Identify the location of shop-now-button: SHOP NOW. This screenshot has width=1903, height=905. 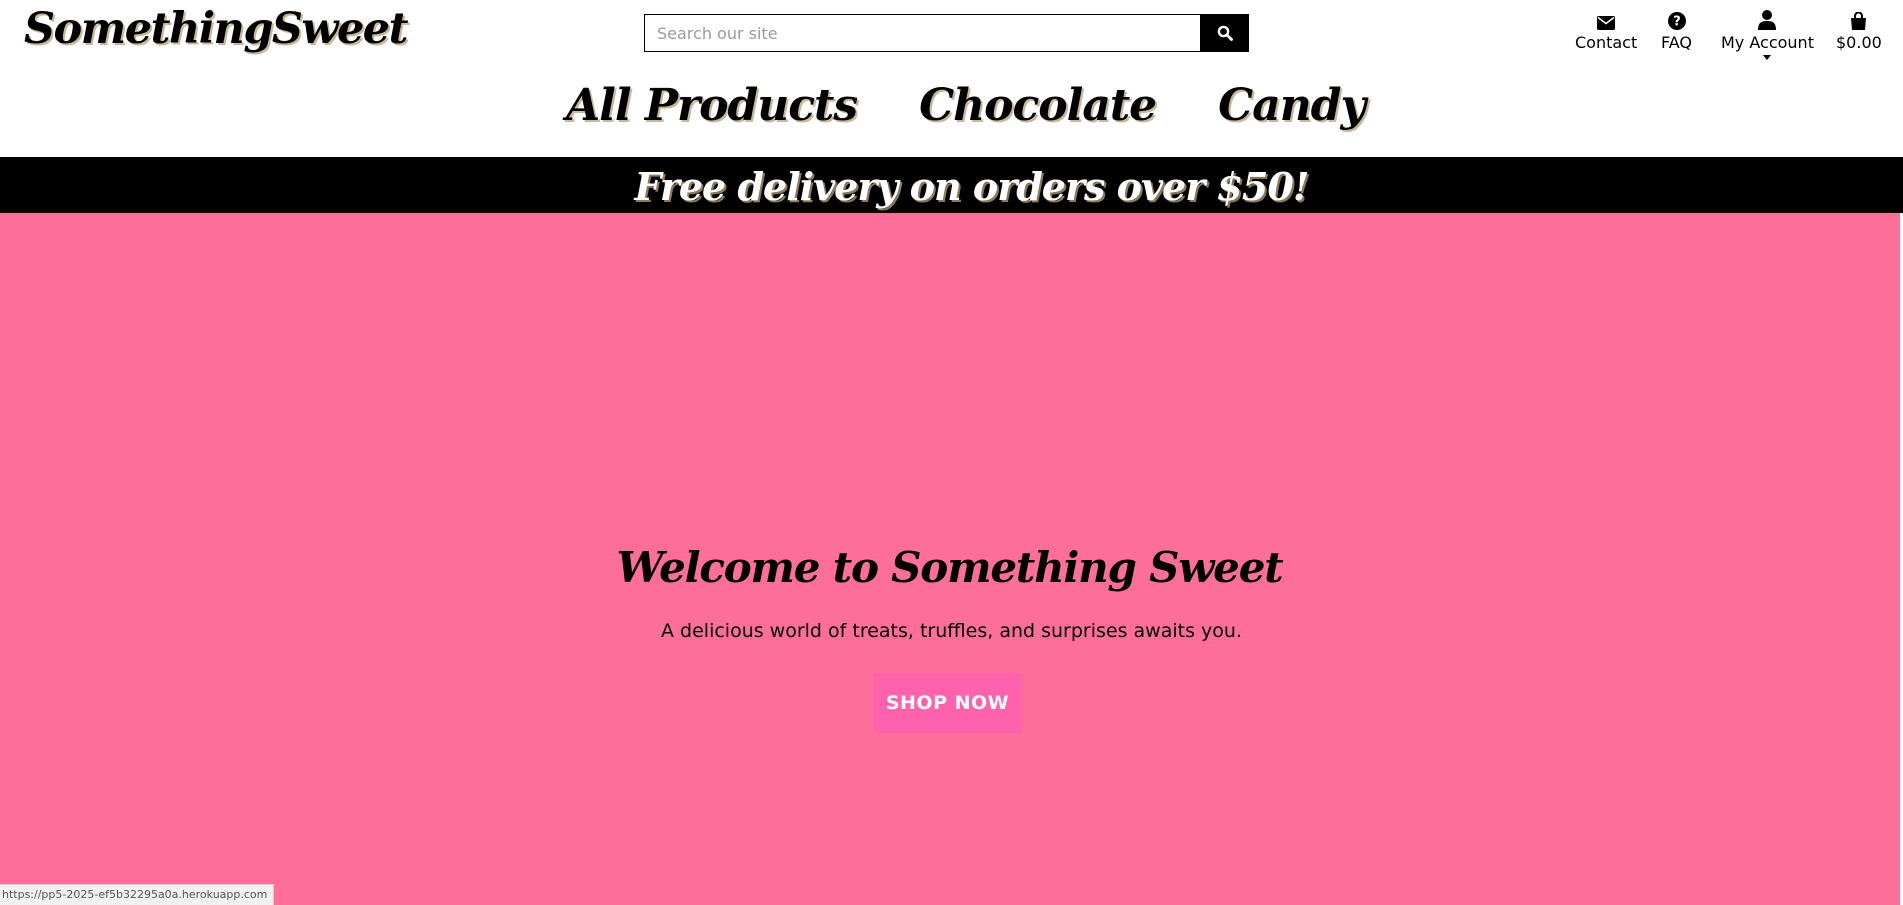
(947, 703).